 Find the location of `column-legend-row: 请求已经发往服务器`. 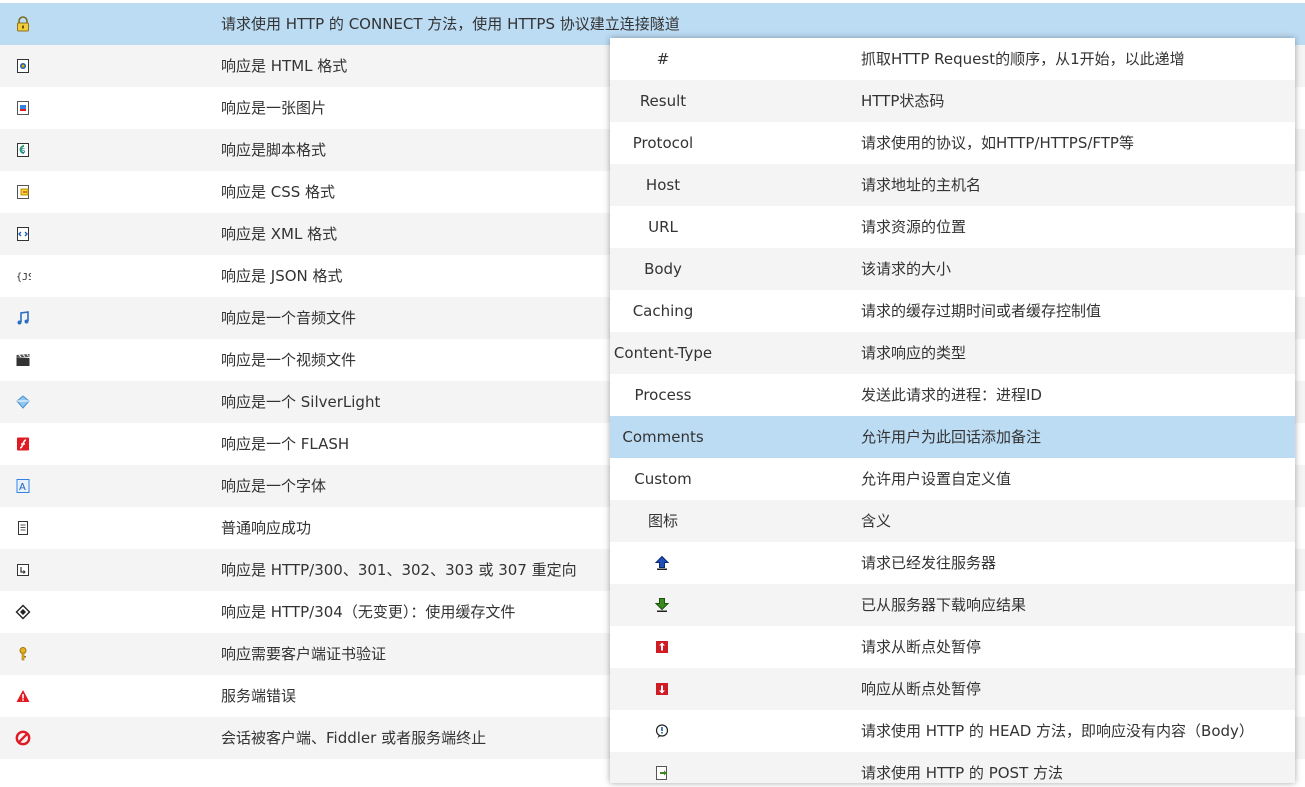

column-legend-row: 请求已经发往服务器 is located at coordinates (952, 563).